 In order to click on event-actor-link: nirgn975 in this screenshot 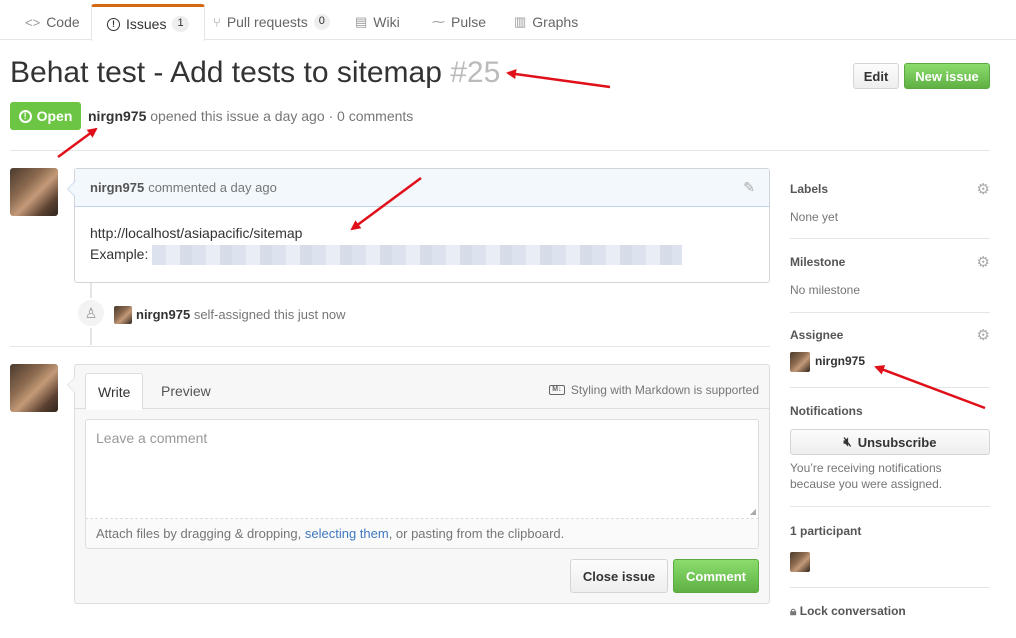, I will do `click(163, 314)`.